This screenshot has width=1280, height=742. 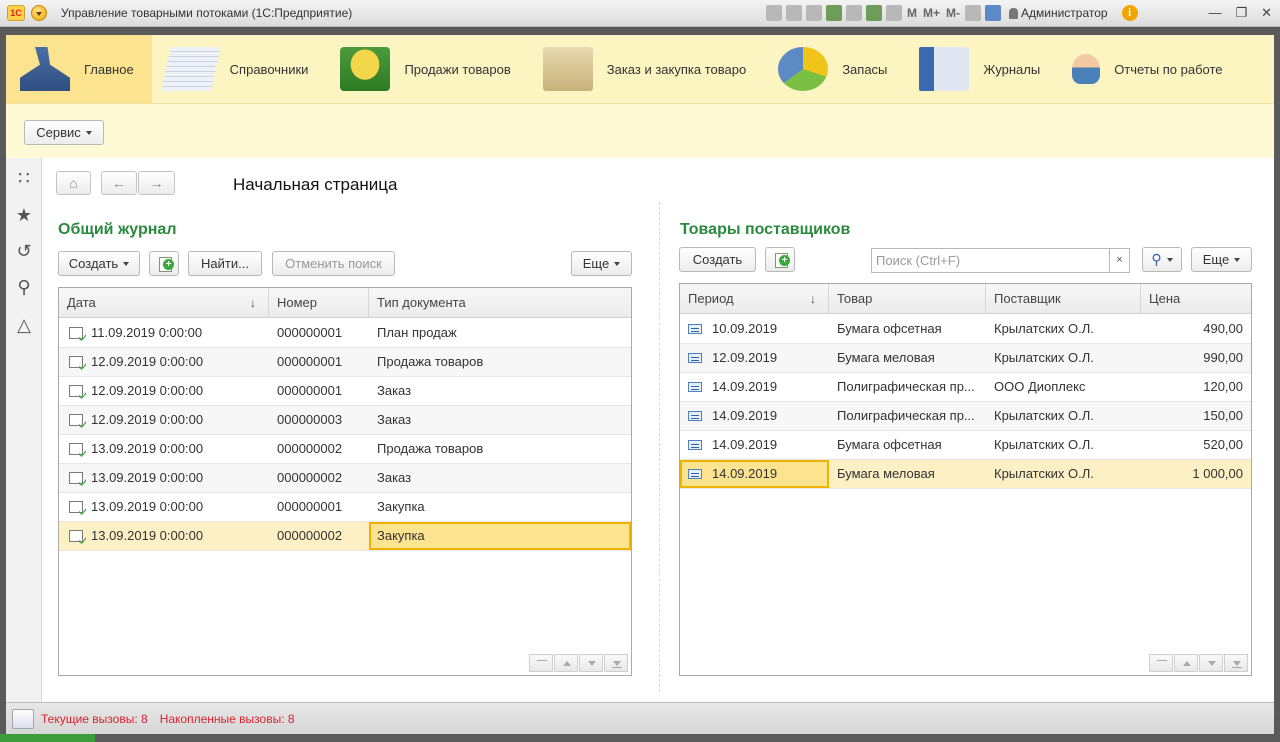 I want to click on memory-button: M, so click(x=912, y=13).